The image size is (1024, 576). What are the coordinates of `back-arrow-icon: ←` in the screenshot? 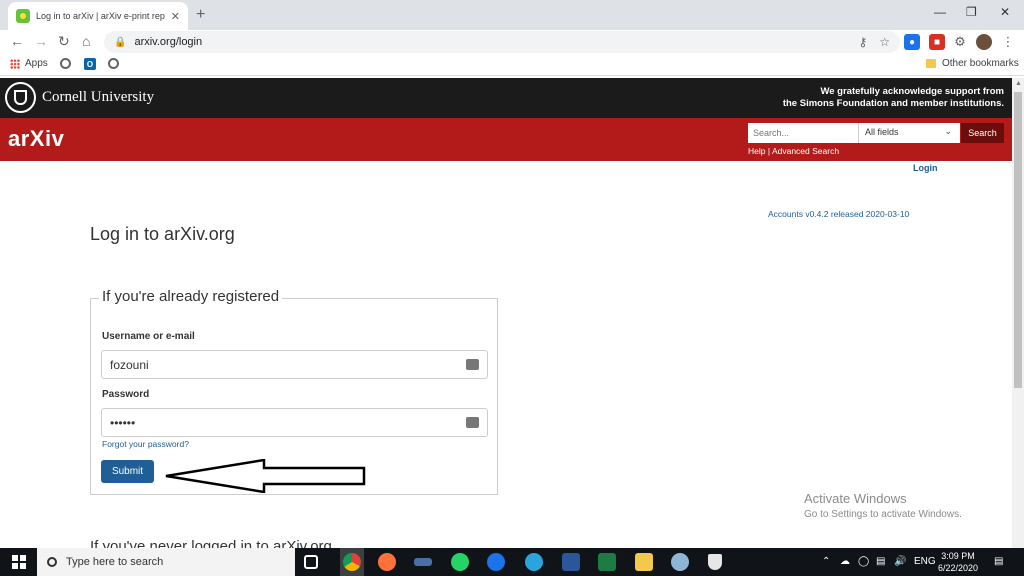 It's located at (17, 41).